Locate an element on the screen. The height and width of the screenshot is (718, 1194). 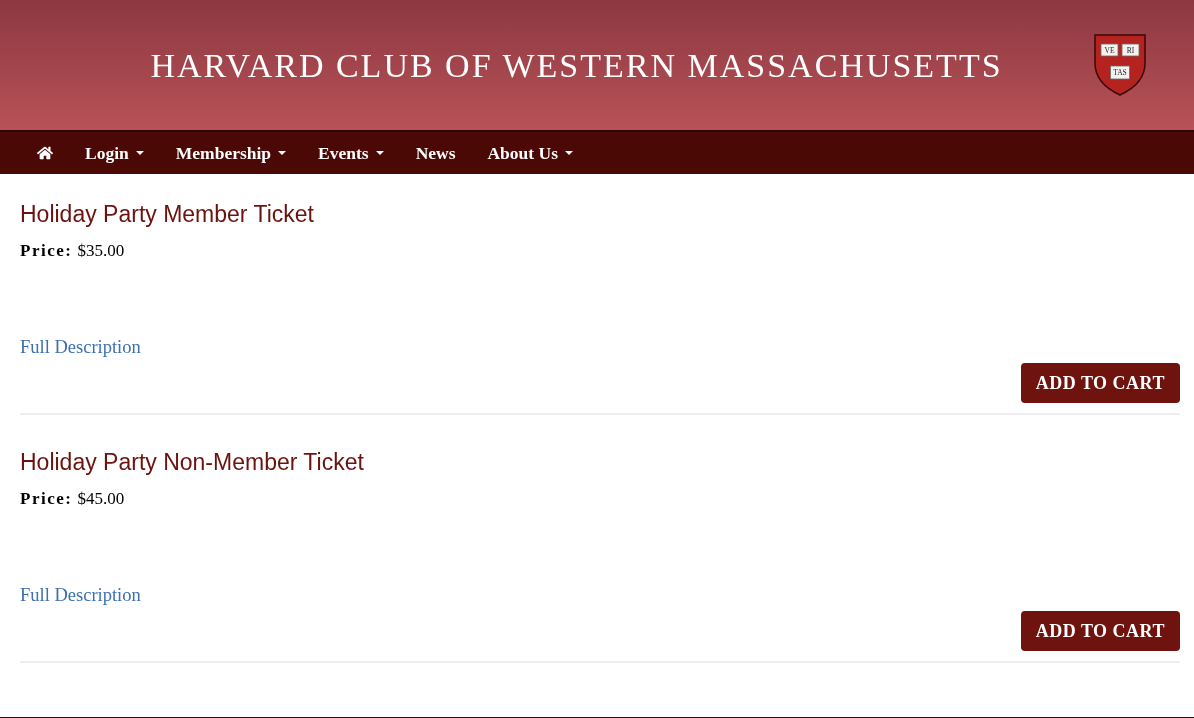
price-value: $45.00 is located at coordinates (101, 499).